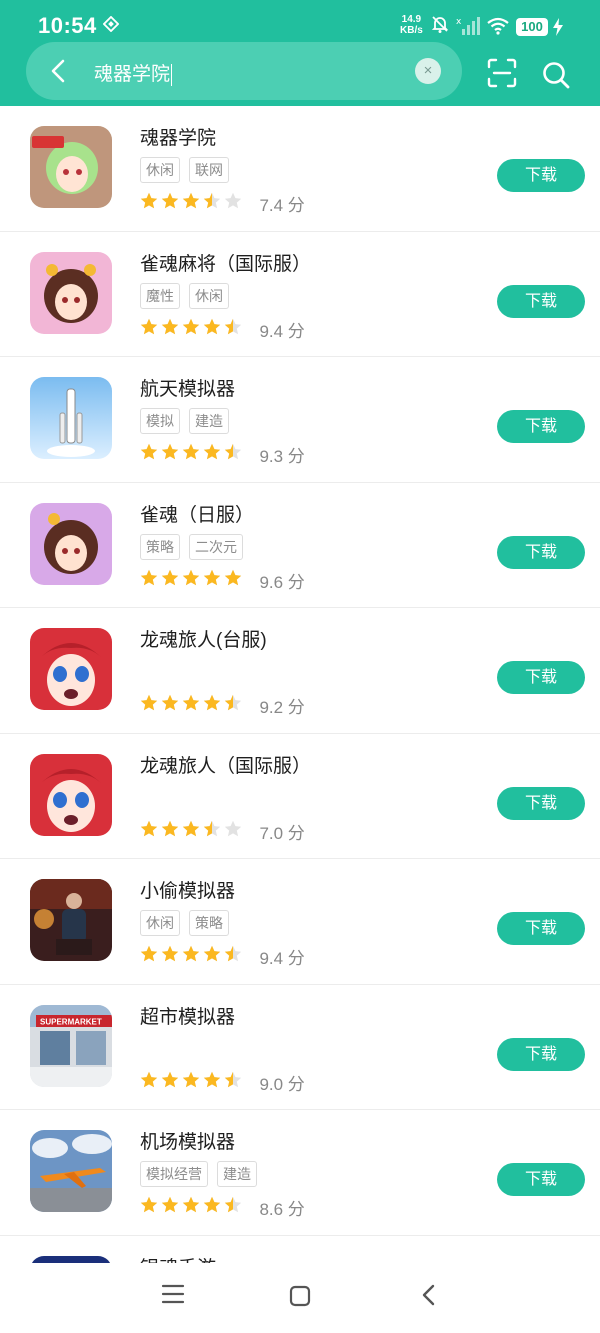 The width and height of the screenshot is (600, 1333). Describe the element at coordinates (187, 1140) in the screenshot. I see `app-name: 机场模拟器` at that location.